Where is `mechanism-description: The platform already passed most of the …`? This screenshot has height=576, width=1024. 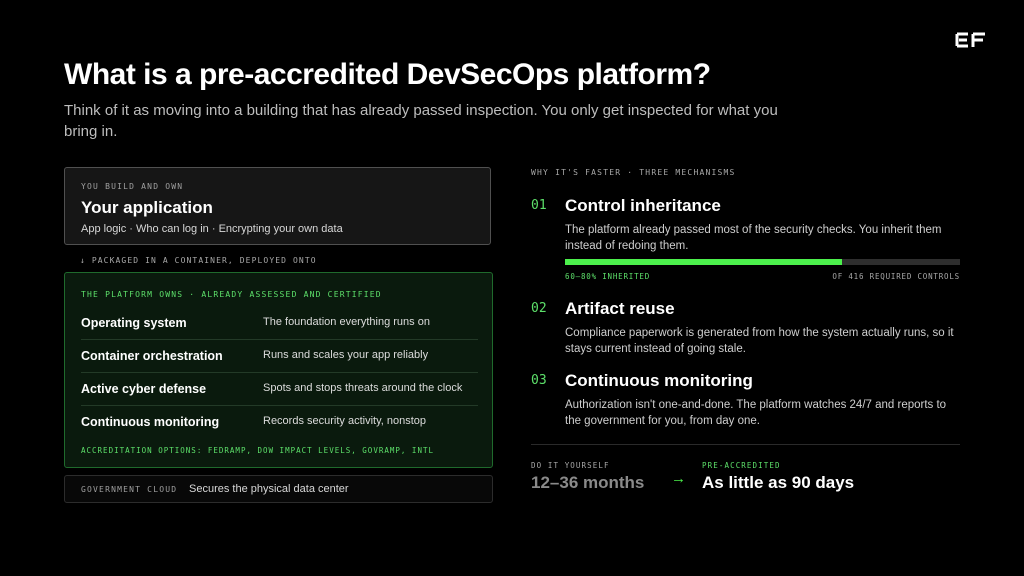 mechanism-description: The platform already passed most of the … is located at coordinates (753, 238).